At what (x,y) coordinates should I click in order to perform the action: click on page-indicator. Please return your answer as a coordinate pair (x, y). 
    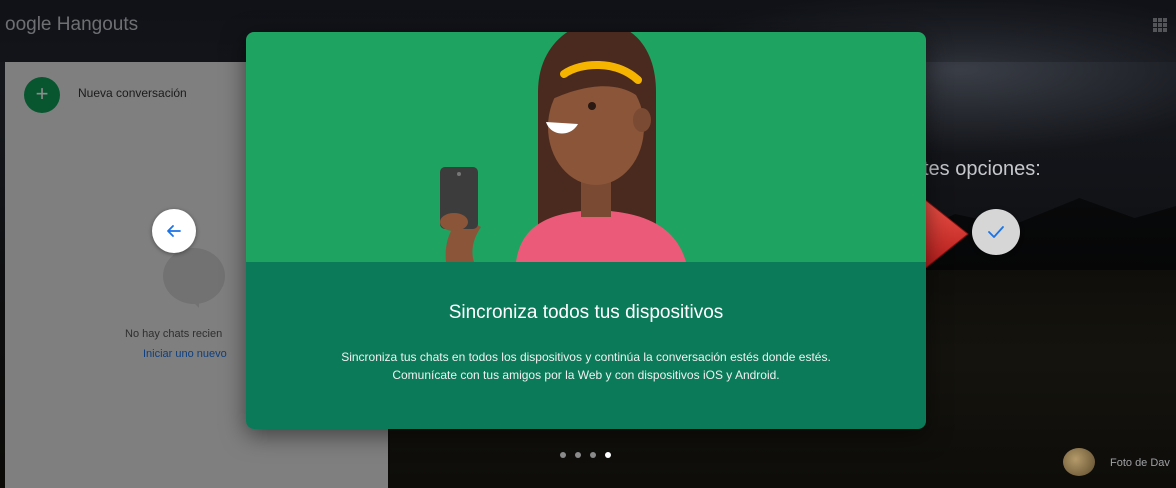
    Looking at the image, I should click on (585, 455).